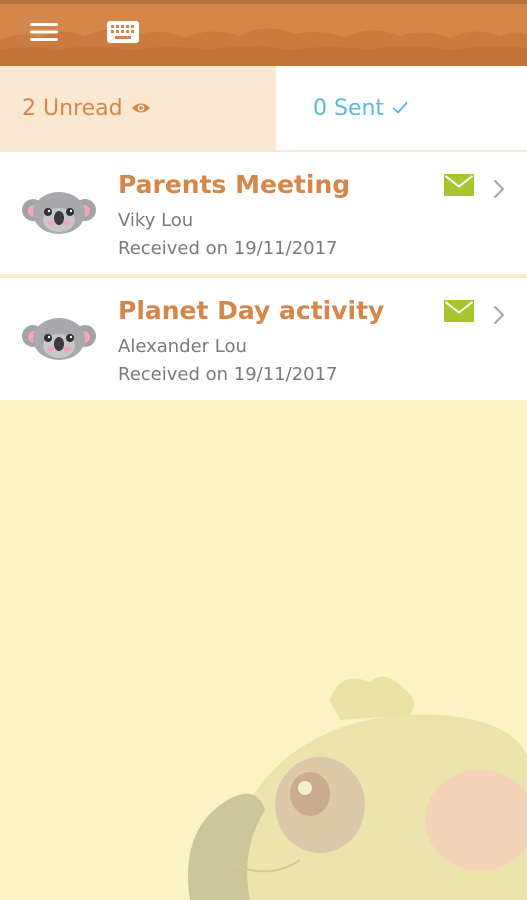 The image size is (527, 900). I want to click on checkmark-icon, so click(400, 108).